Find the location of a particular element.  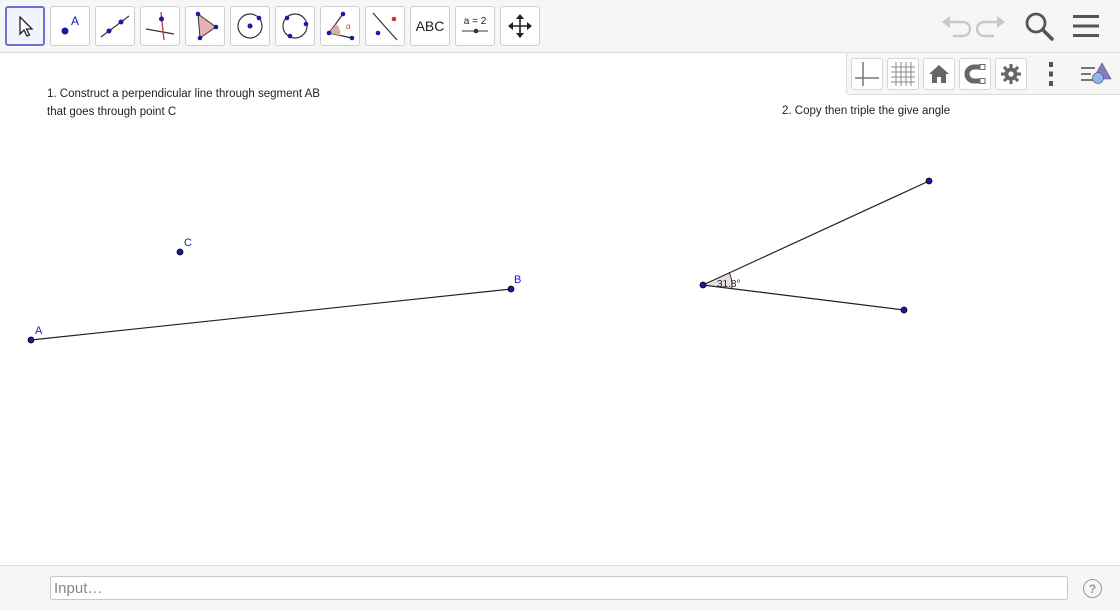

angle-icon: α is located at coordinates (340, 26).